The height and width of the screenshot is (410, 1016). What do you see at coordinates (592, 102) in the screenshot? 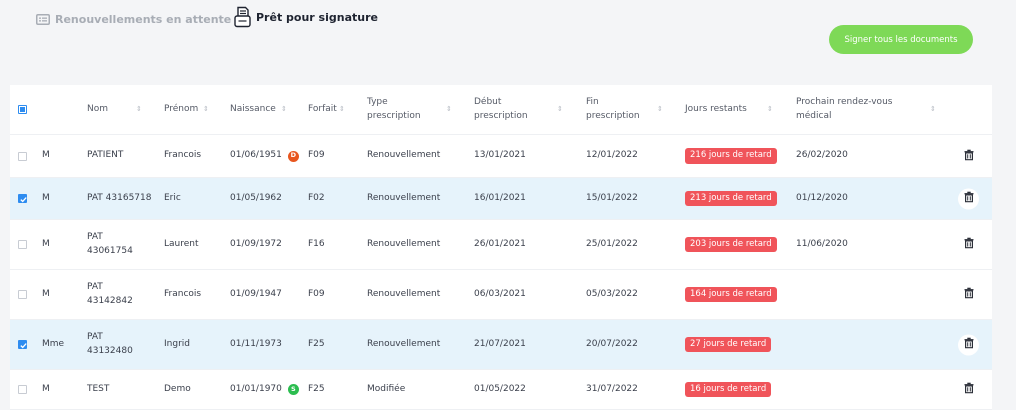
I see `header-fin-line1: Fin` at bounding box center [592, 102].